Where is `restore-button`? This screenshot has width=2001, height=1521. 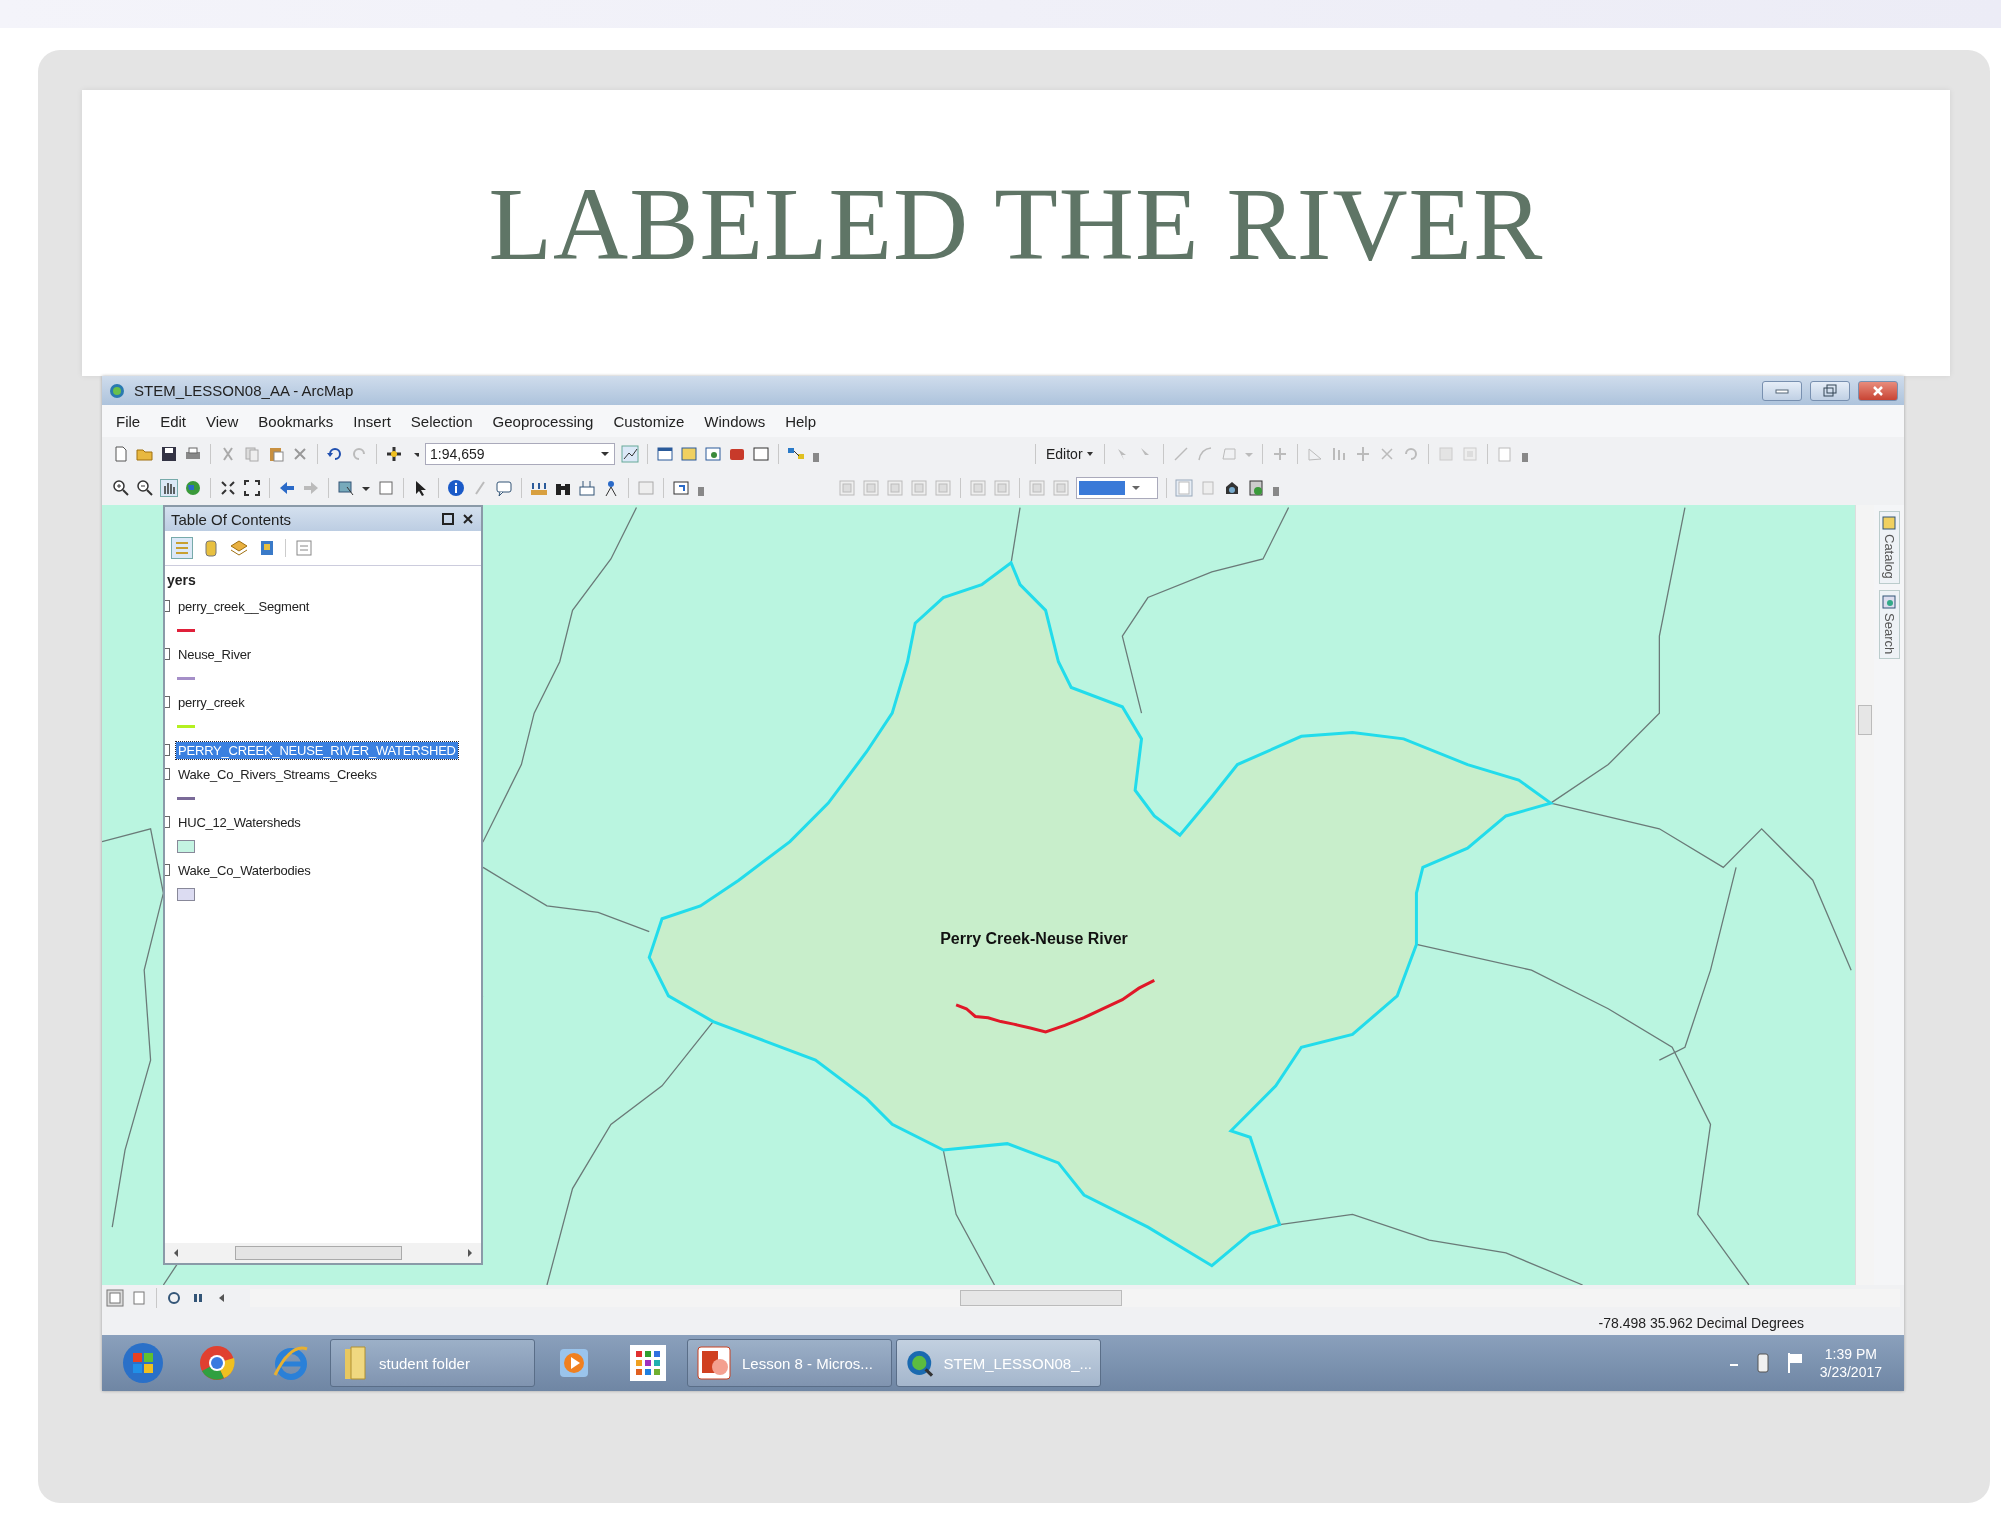
restore-button is located at coordinates (1830, 390).